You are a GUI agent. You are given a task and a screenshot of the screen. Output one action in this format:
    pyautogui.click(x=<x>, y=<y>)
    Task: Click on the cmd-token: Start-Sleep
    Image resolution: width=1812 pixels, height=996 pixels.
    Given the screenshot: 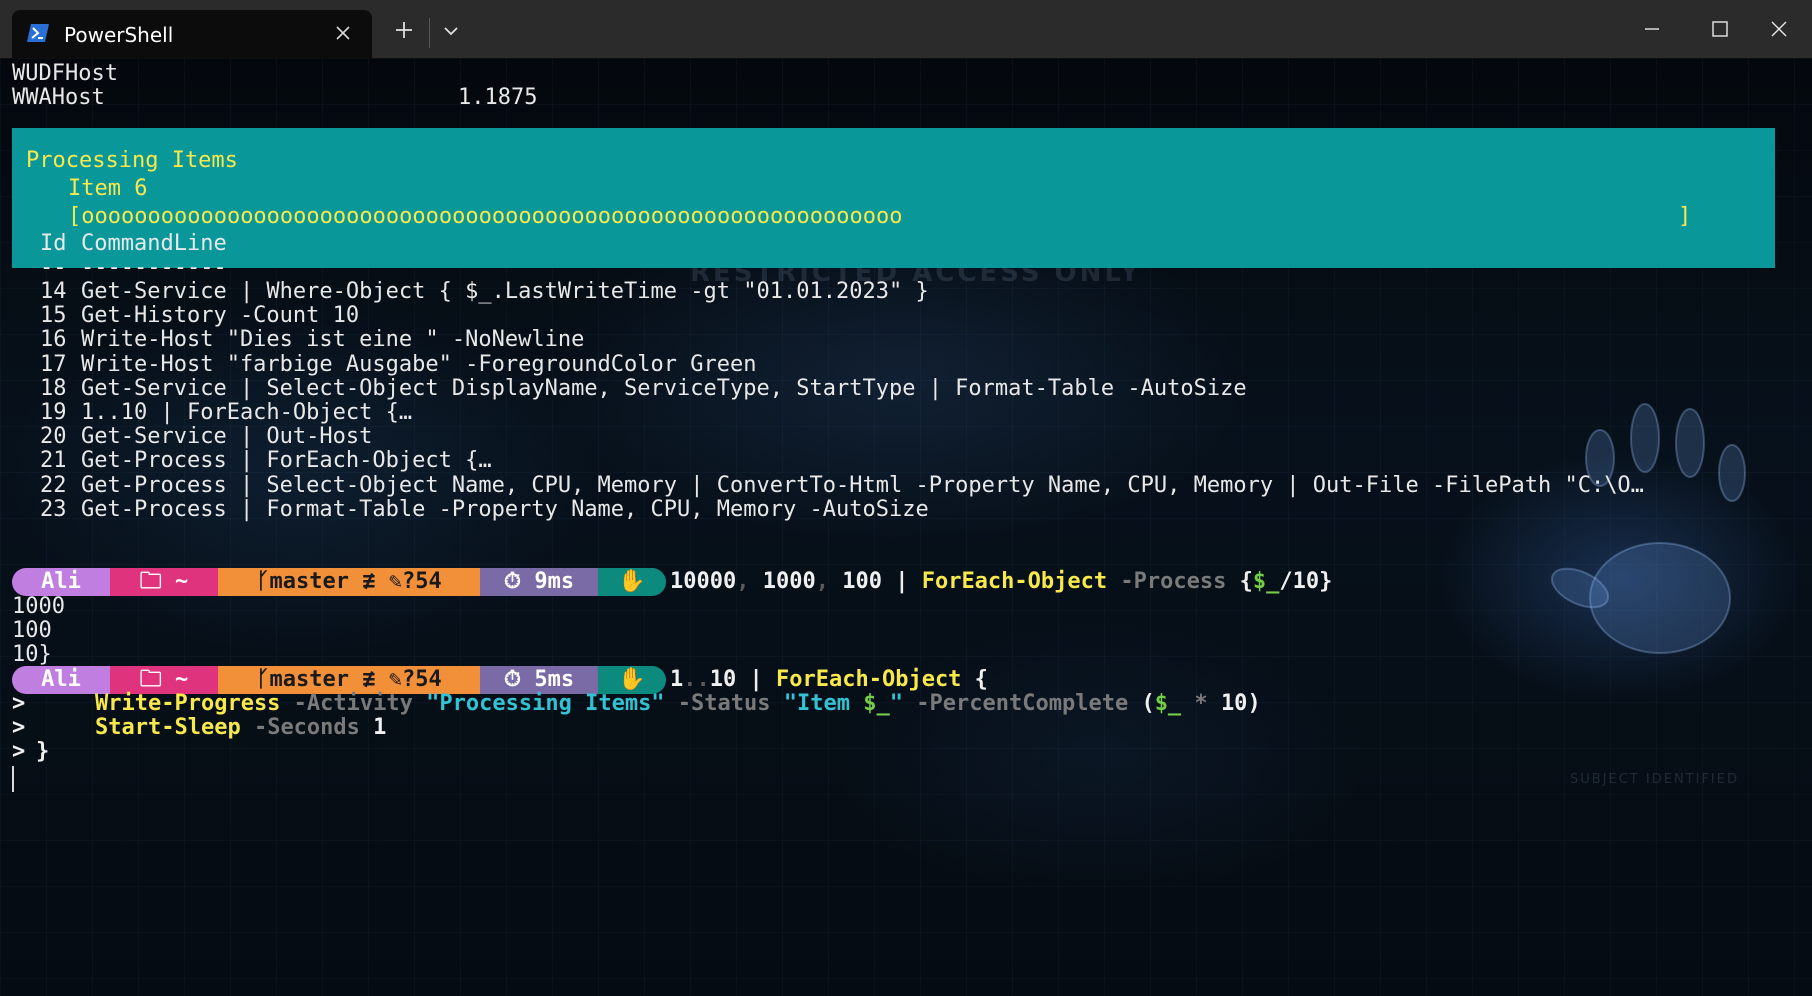 What is the action you would take?
    pyautogui.click(x=168, y=727)
    